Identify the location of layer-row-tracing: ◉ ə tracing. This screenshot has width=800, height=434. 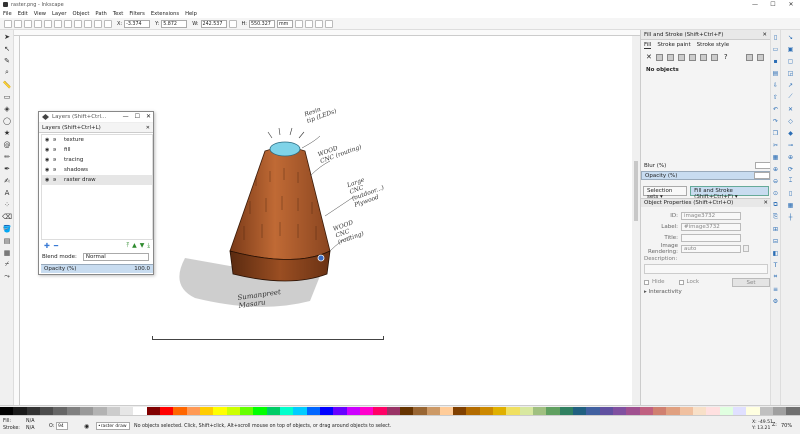
(97, 160).